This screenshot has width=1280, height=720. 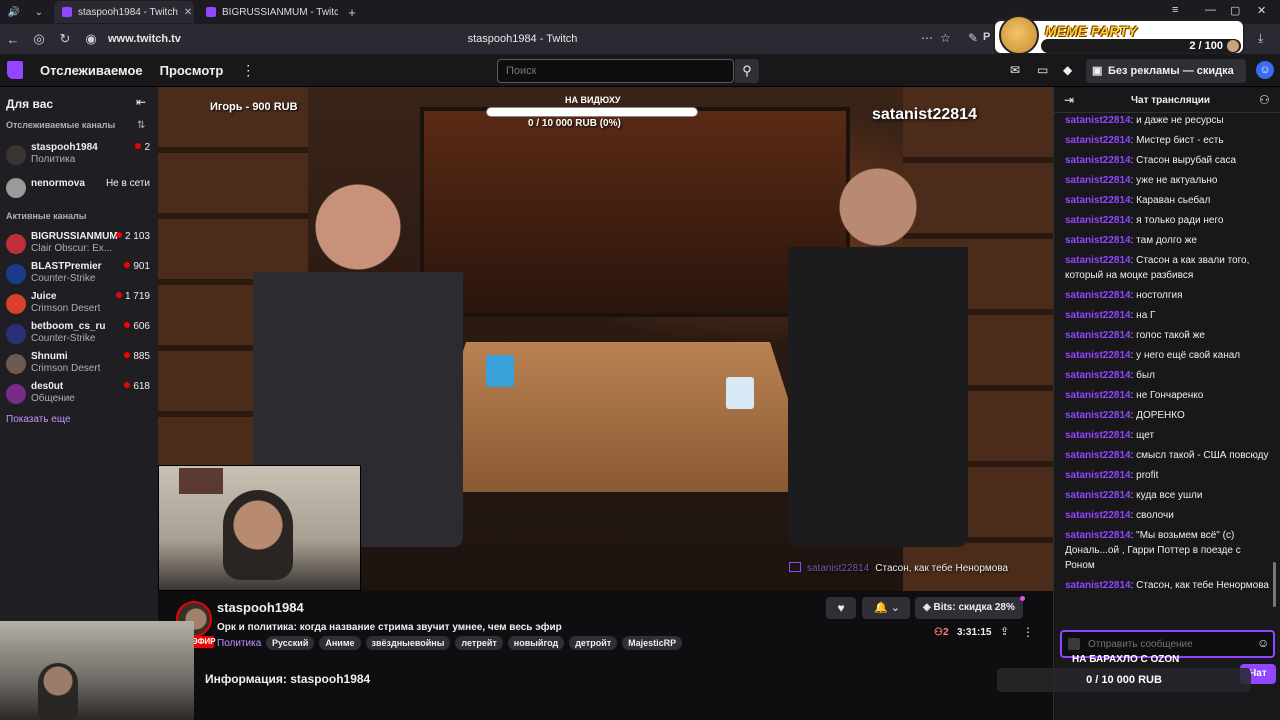 What do you see at coordinates (340, 643) in the screenshot?
I see `tag: Аниме` at bounding box center [340, 643].